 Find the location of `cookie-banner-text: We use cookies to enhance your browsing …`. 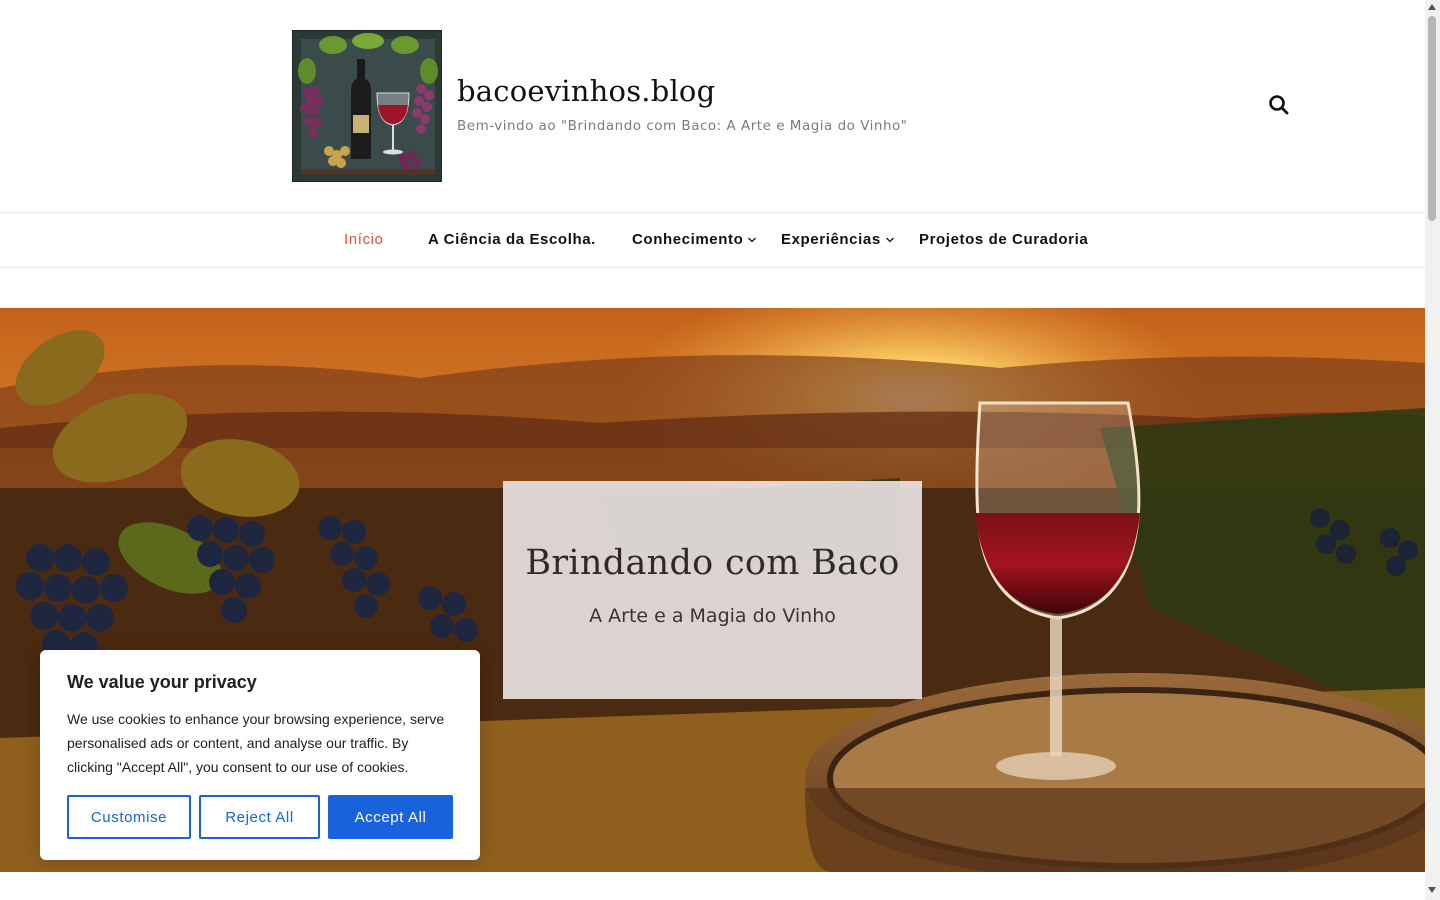

cookie-banner-text: We use cookies to enhance your browsing … is located at coordinates (256, 743).